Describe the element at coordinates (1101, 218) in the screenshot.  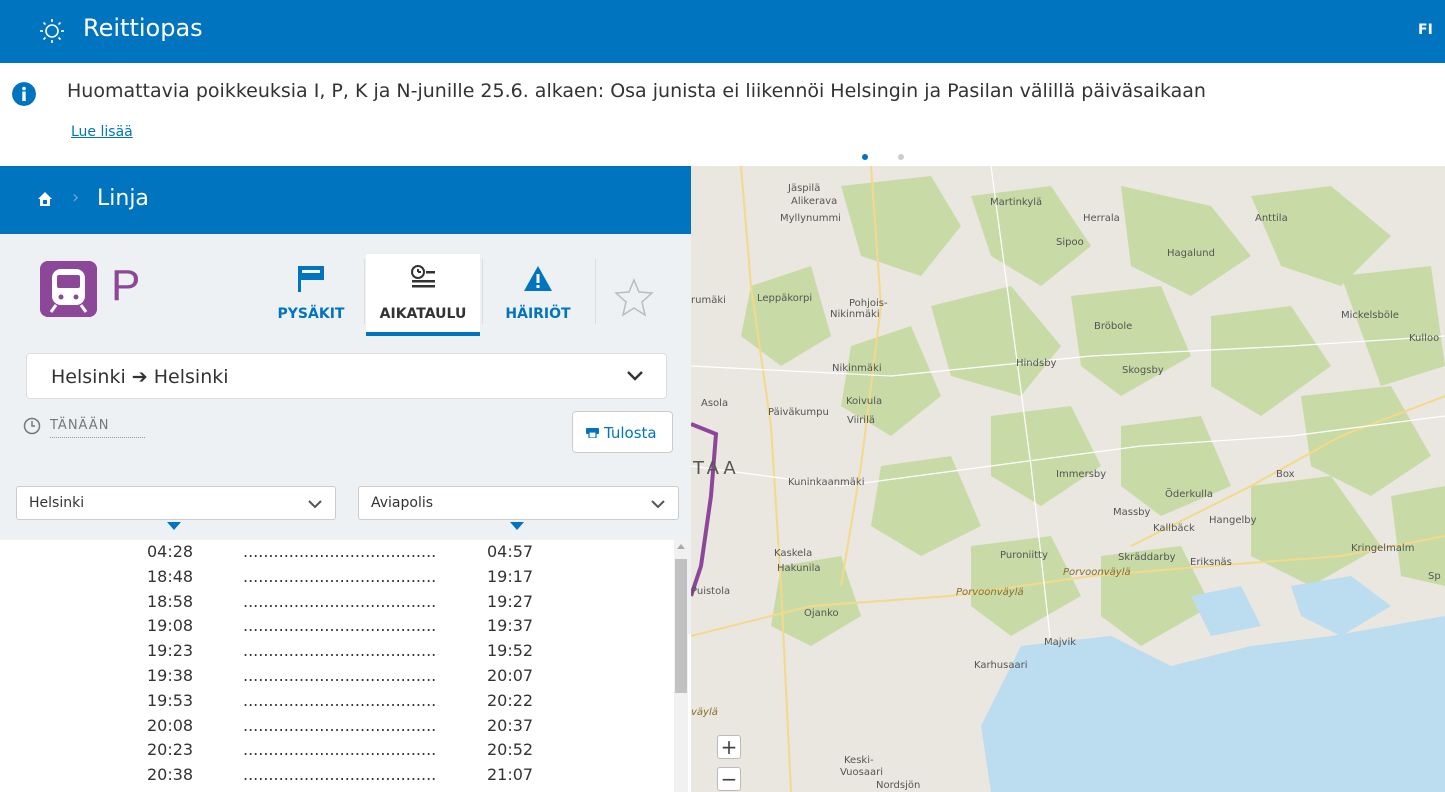
I see `map-label: Herrala` at that location.